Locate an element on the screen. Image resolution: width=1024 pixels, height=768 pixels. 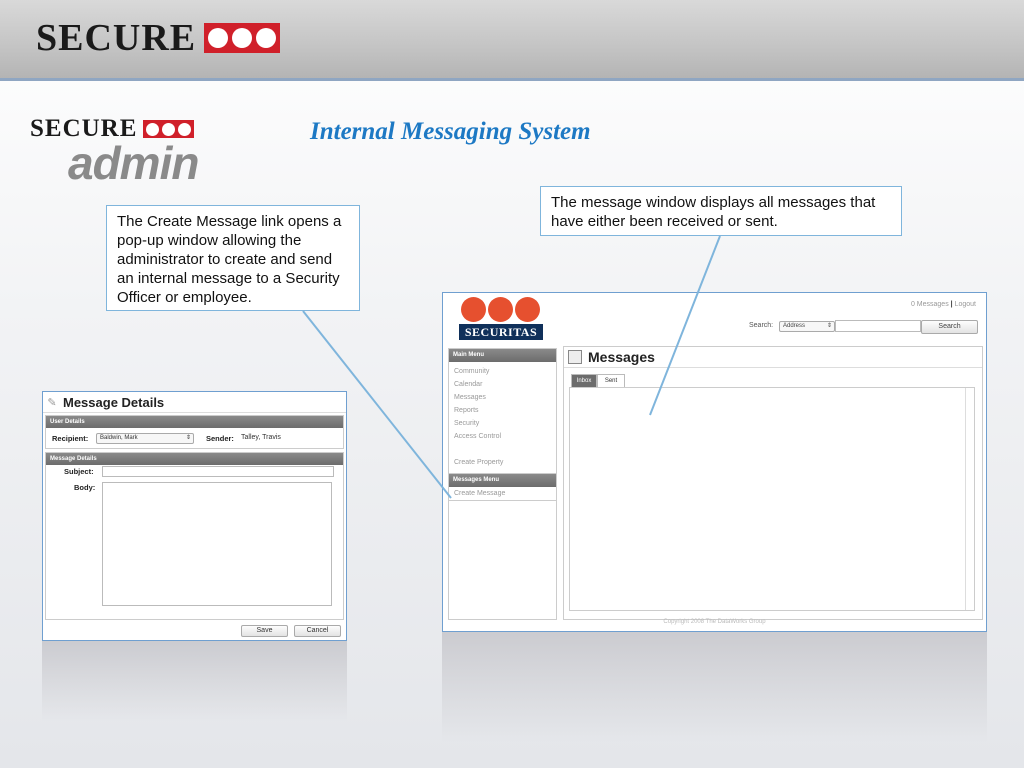
logout-link: Logout is located at coordinates (965, 304).